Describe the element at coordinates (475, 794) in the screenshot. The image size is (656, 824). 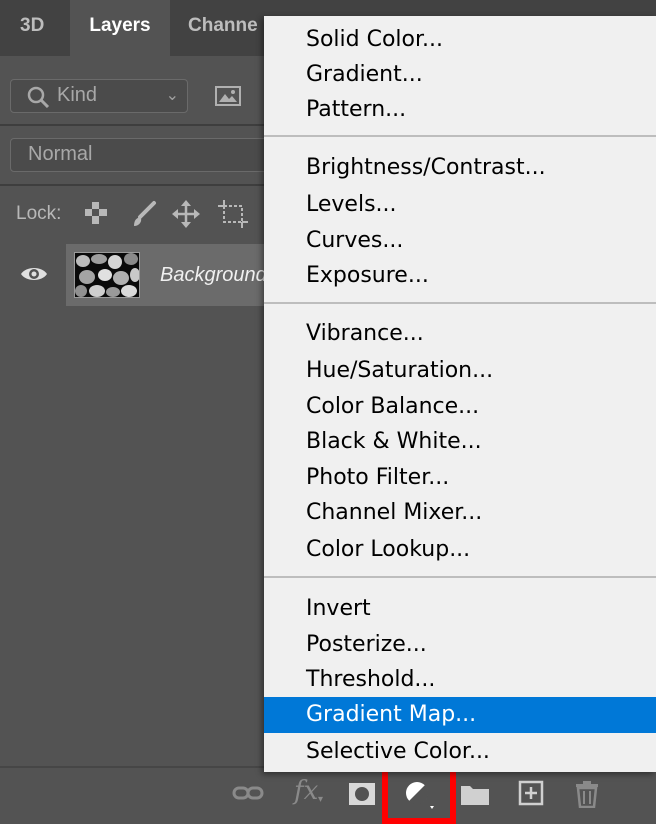
I see `folder-icon` at that location.